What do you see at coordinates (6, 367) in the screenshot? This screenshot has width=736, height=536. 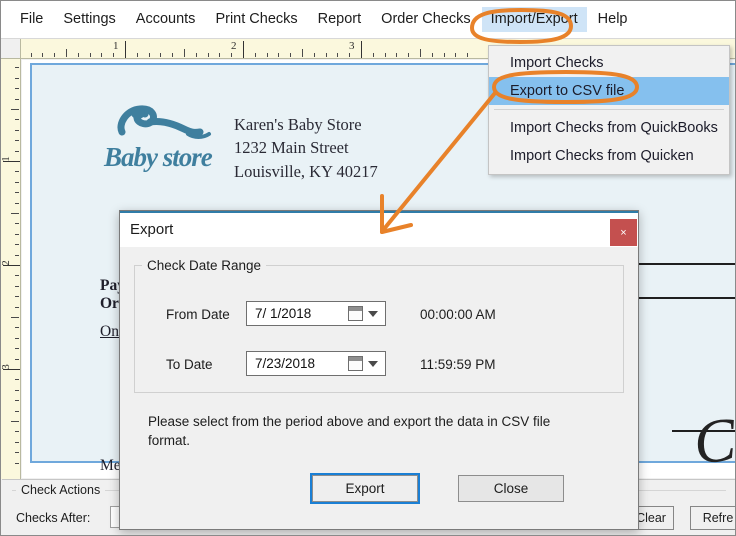 I see `ruler-left-number-3: 3` at bounding box center [6, 367].